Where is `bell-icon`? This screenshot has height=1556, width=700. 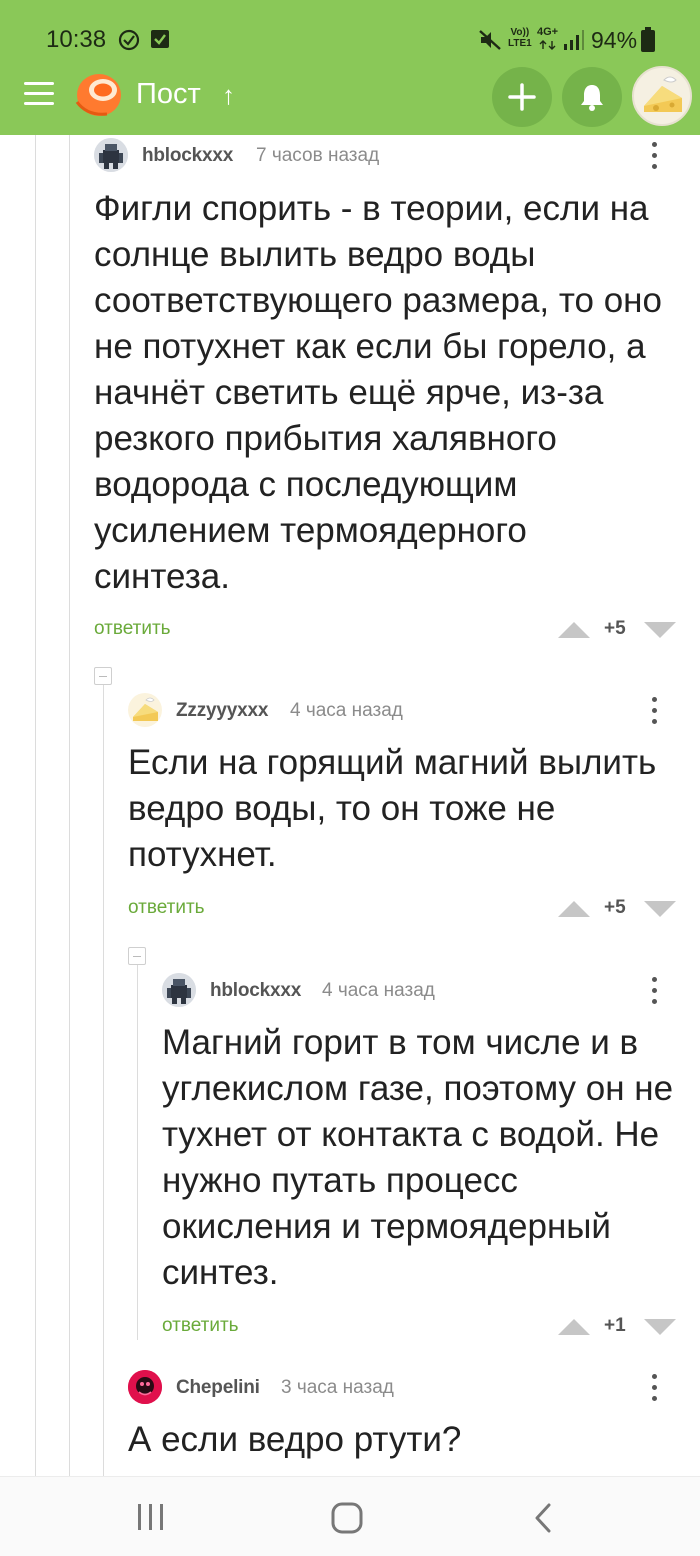 bell-icon is located at coordinates (592, 98).